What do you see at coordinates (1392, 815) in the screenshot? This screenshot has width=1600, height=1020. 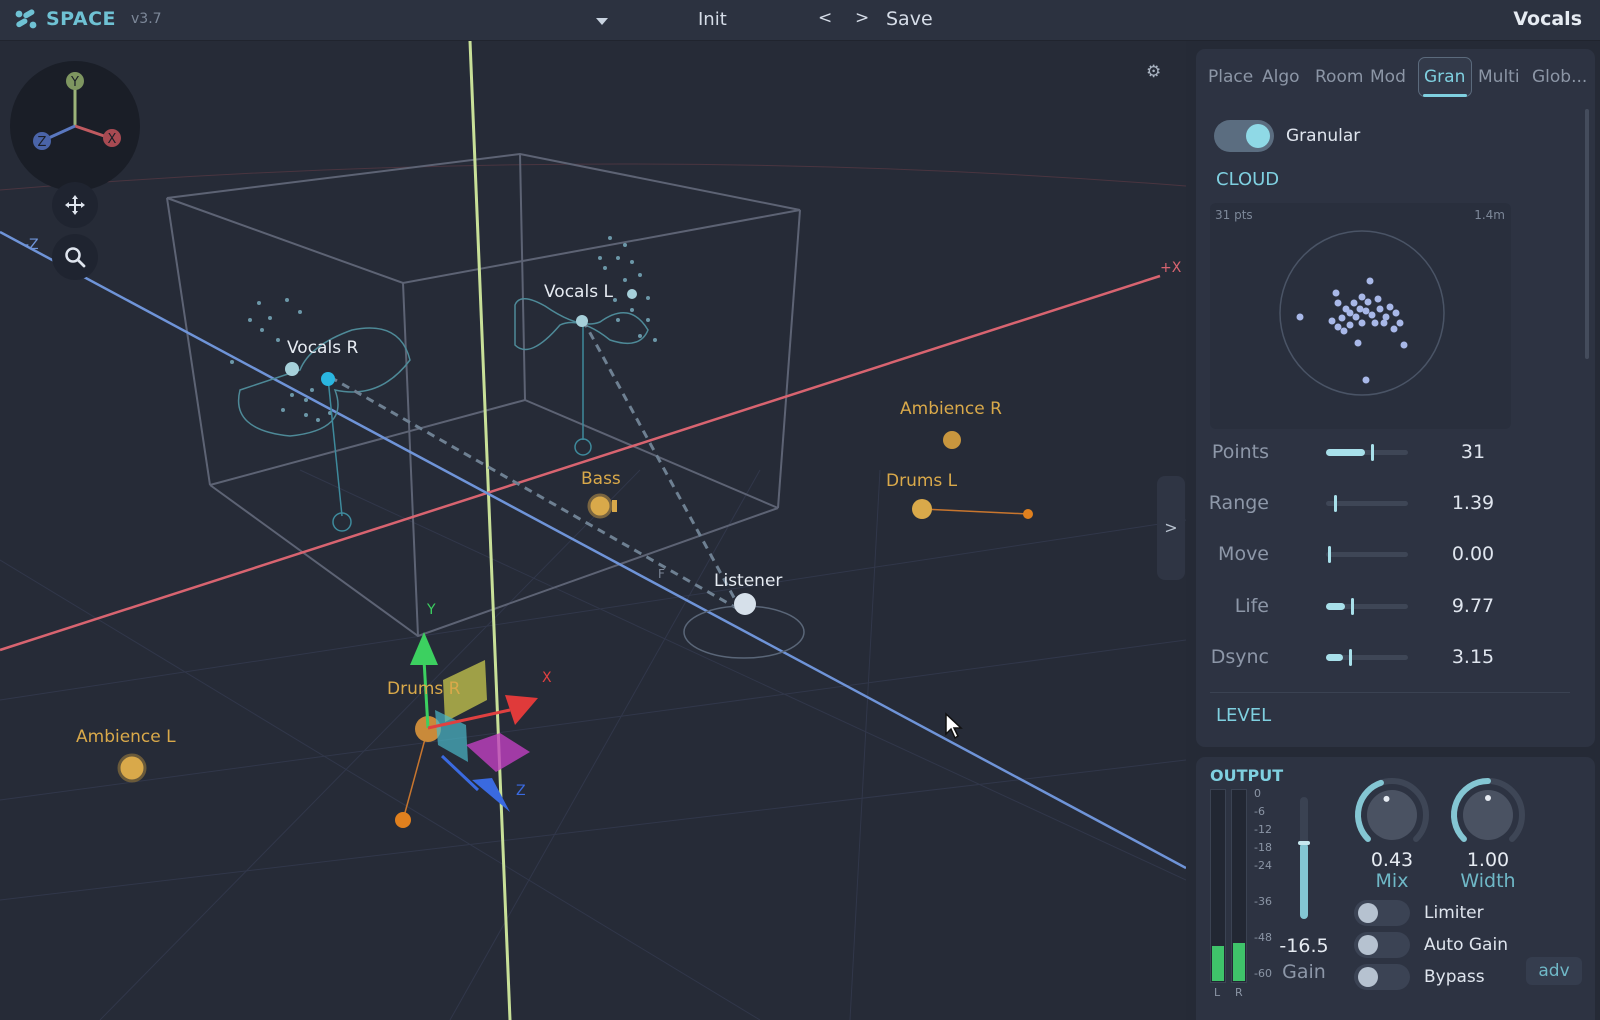 I see `mix-knob` at bounding box center [1392, 815].